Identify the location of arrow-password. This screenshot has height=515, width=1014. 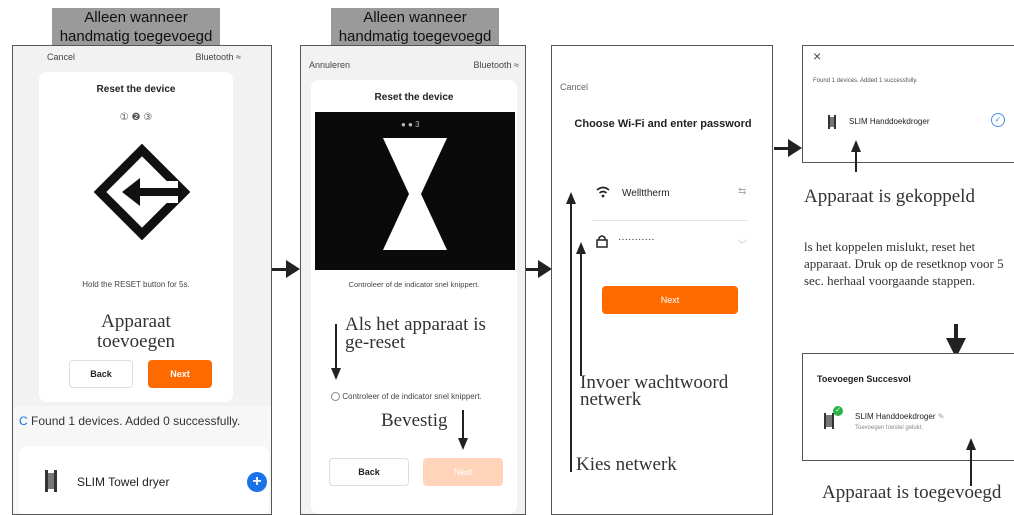
(581, 314).